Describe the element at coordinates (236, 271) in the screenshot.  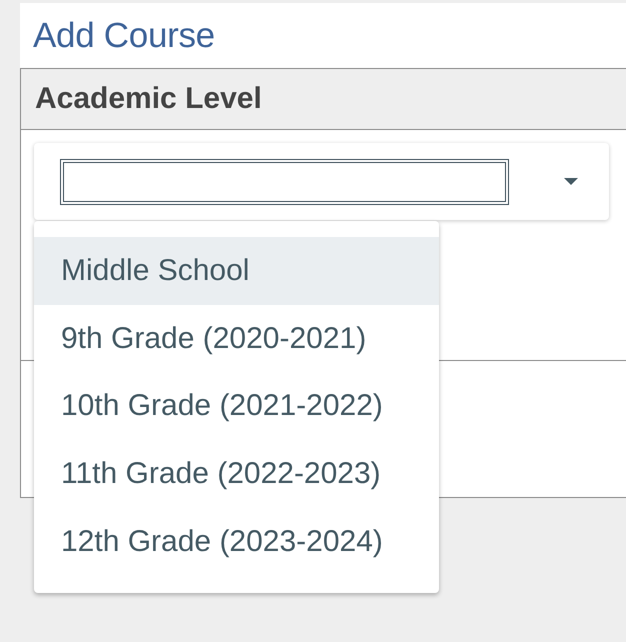
I see `dropdown-option: Middle School` at that location.